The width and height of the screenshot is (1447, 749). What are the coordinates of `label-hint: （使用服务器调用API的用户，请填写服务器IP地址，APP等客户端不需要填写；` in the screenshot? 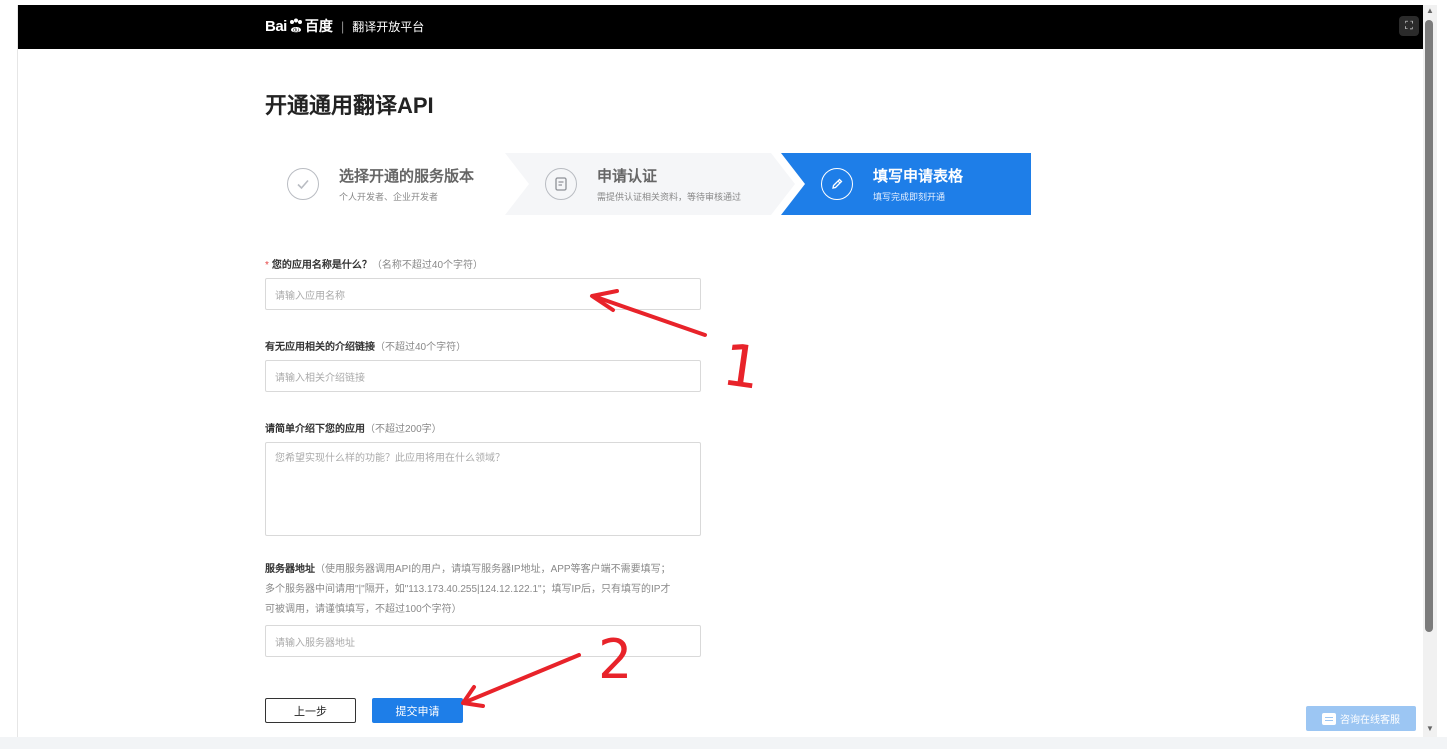 It's located at (493, 569).